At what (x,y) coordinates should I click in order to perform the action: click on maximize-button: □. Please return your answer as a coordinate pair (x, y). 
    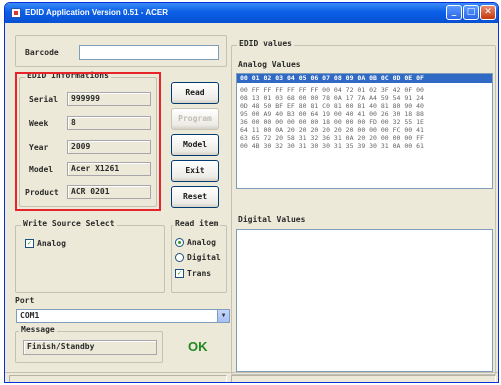
    Looking at the image, I should click on (471, 12).